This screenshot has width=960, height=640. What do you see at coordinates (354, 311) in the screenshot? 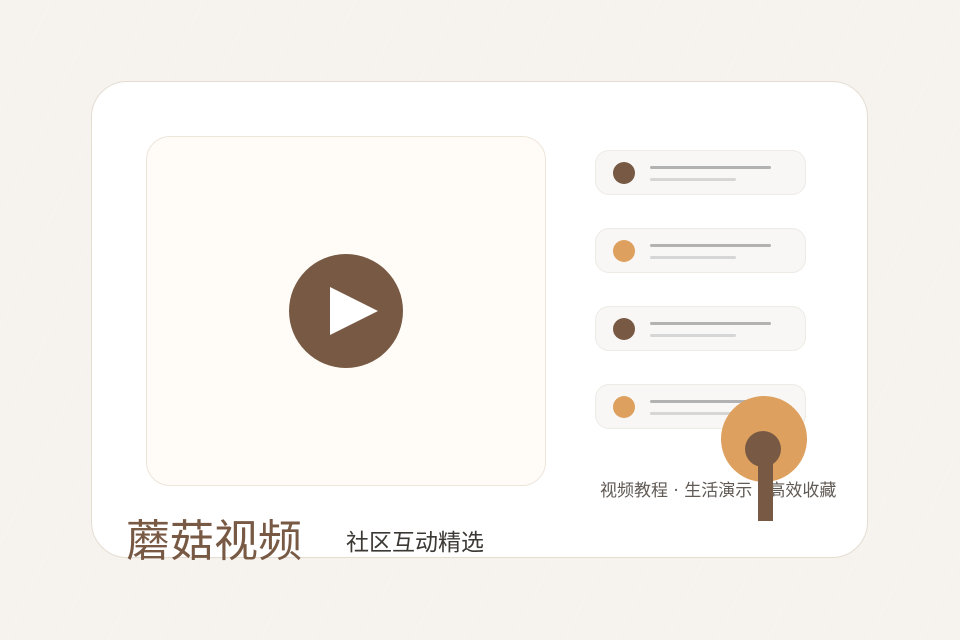
I see `play-icon` at bounding box center [354, 311].